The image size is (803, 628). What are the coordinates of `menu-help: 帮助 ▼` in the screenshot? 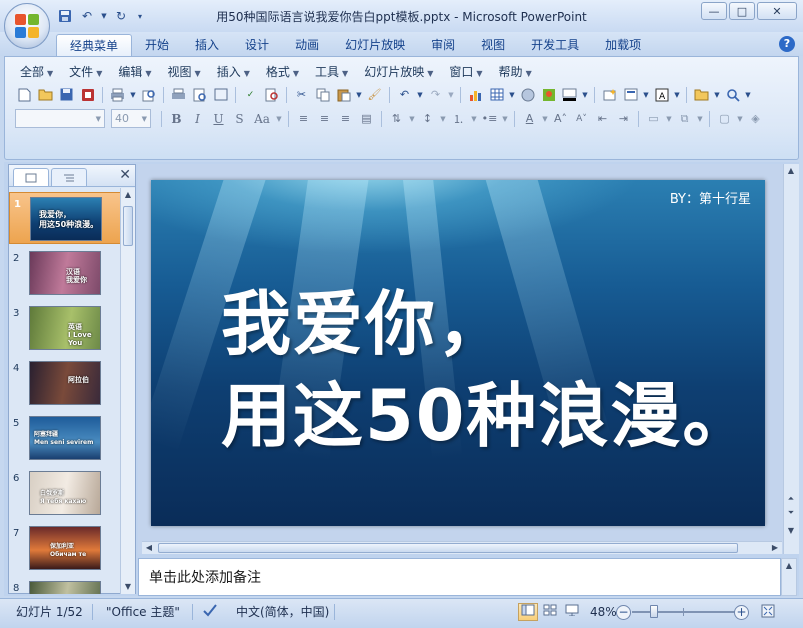 It's located at (515, 72).